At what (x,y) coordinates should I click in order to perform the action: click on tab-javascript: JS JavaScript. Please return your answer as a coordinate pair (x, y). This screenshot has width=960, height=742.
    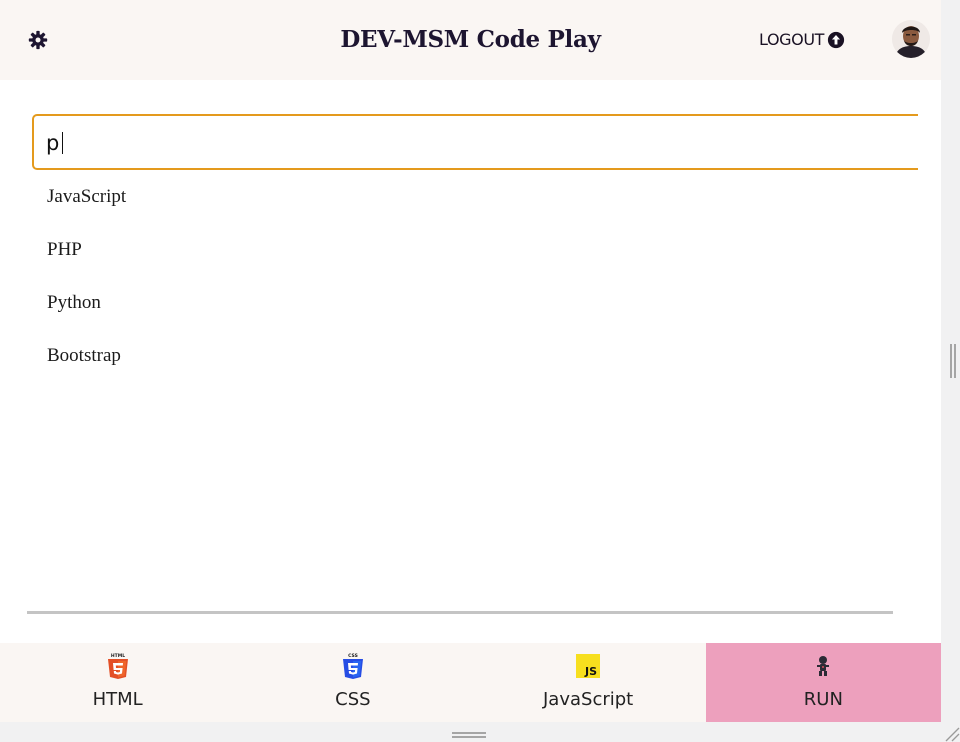
    Looking at the image, I should click on (588, 683).